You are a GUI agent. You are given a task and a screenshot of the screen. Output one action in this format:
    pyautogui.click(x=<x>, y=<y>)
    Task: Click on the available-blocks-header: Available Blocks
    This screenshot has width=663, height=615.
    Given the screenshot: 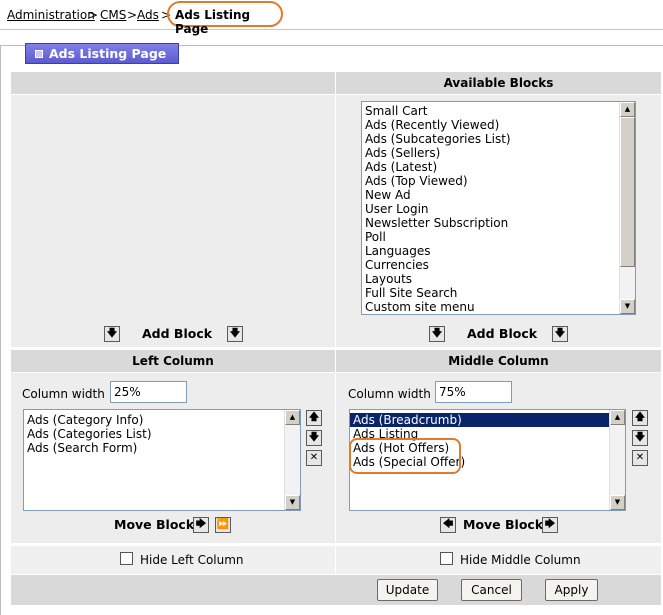 What is the action you would take?
    pyautogui.click(x=498, y=83)
    